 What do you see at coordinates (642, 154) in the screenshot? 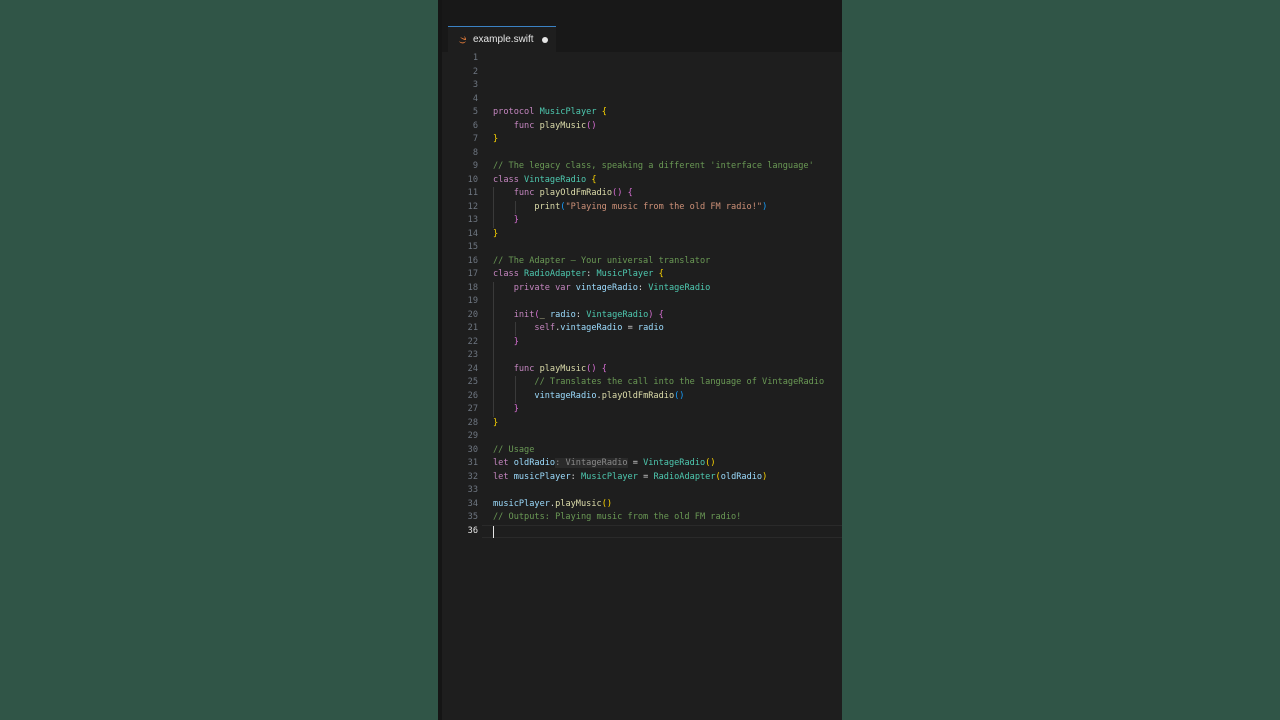
I see `code-line: 8` at bounding box center [642, 154].